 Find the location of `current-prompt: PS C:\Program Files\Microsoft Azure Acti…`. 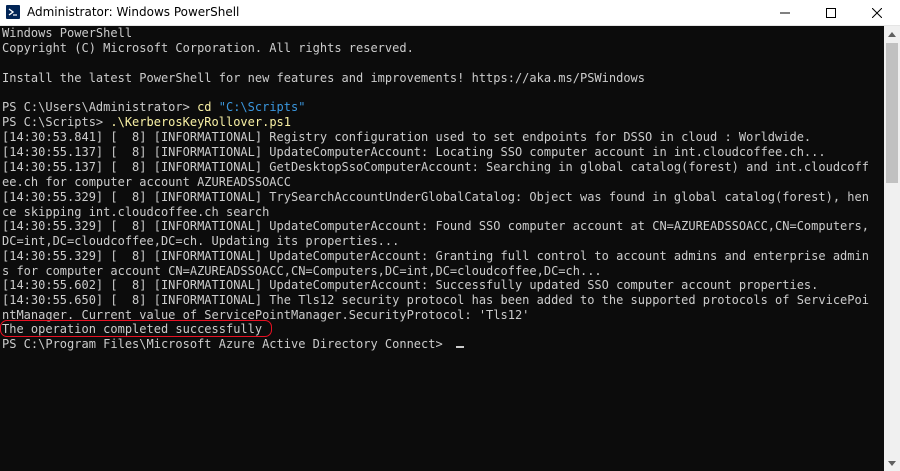

current-prompt: PS C:\Program Files\Microsoft Azure Acti… is located at coordinates (233, 344).